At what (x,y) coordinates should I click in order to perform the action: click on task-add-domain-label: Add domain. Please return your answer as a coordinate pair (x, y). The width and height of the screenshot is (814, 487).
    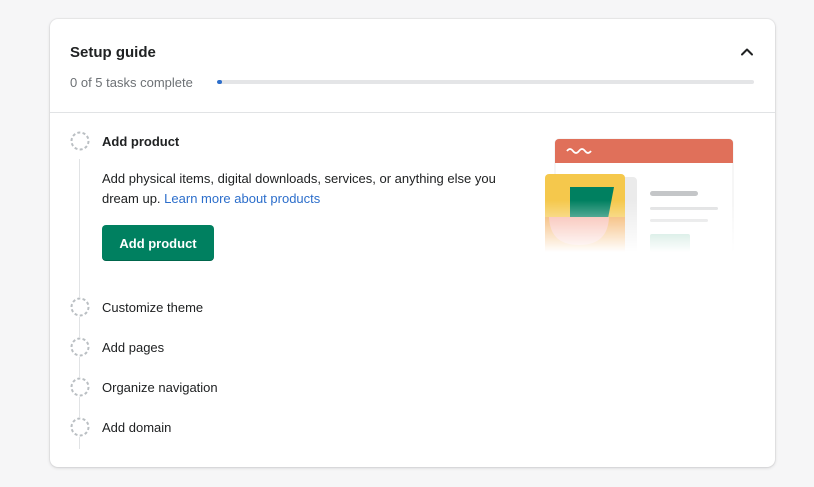
    Looking at the image, I should click on (136, 427).